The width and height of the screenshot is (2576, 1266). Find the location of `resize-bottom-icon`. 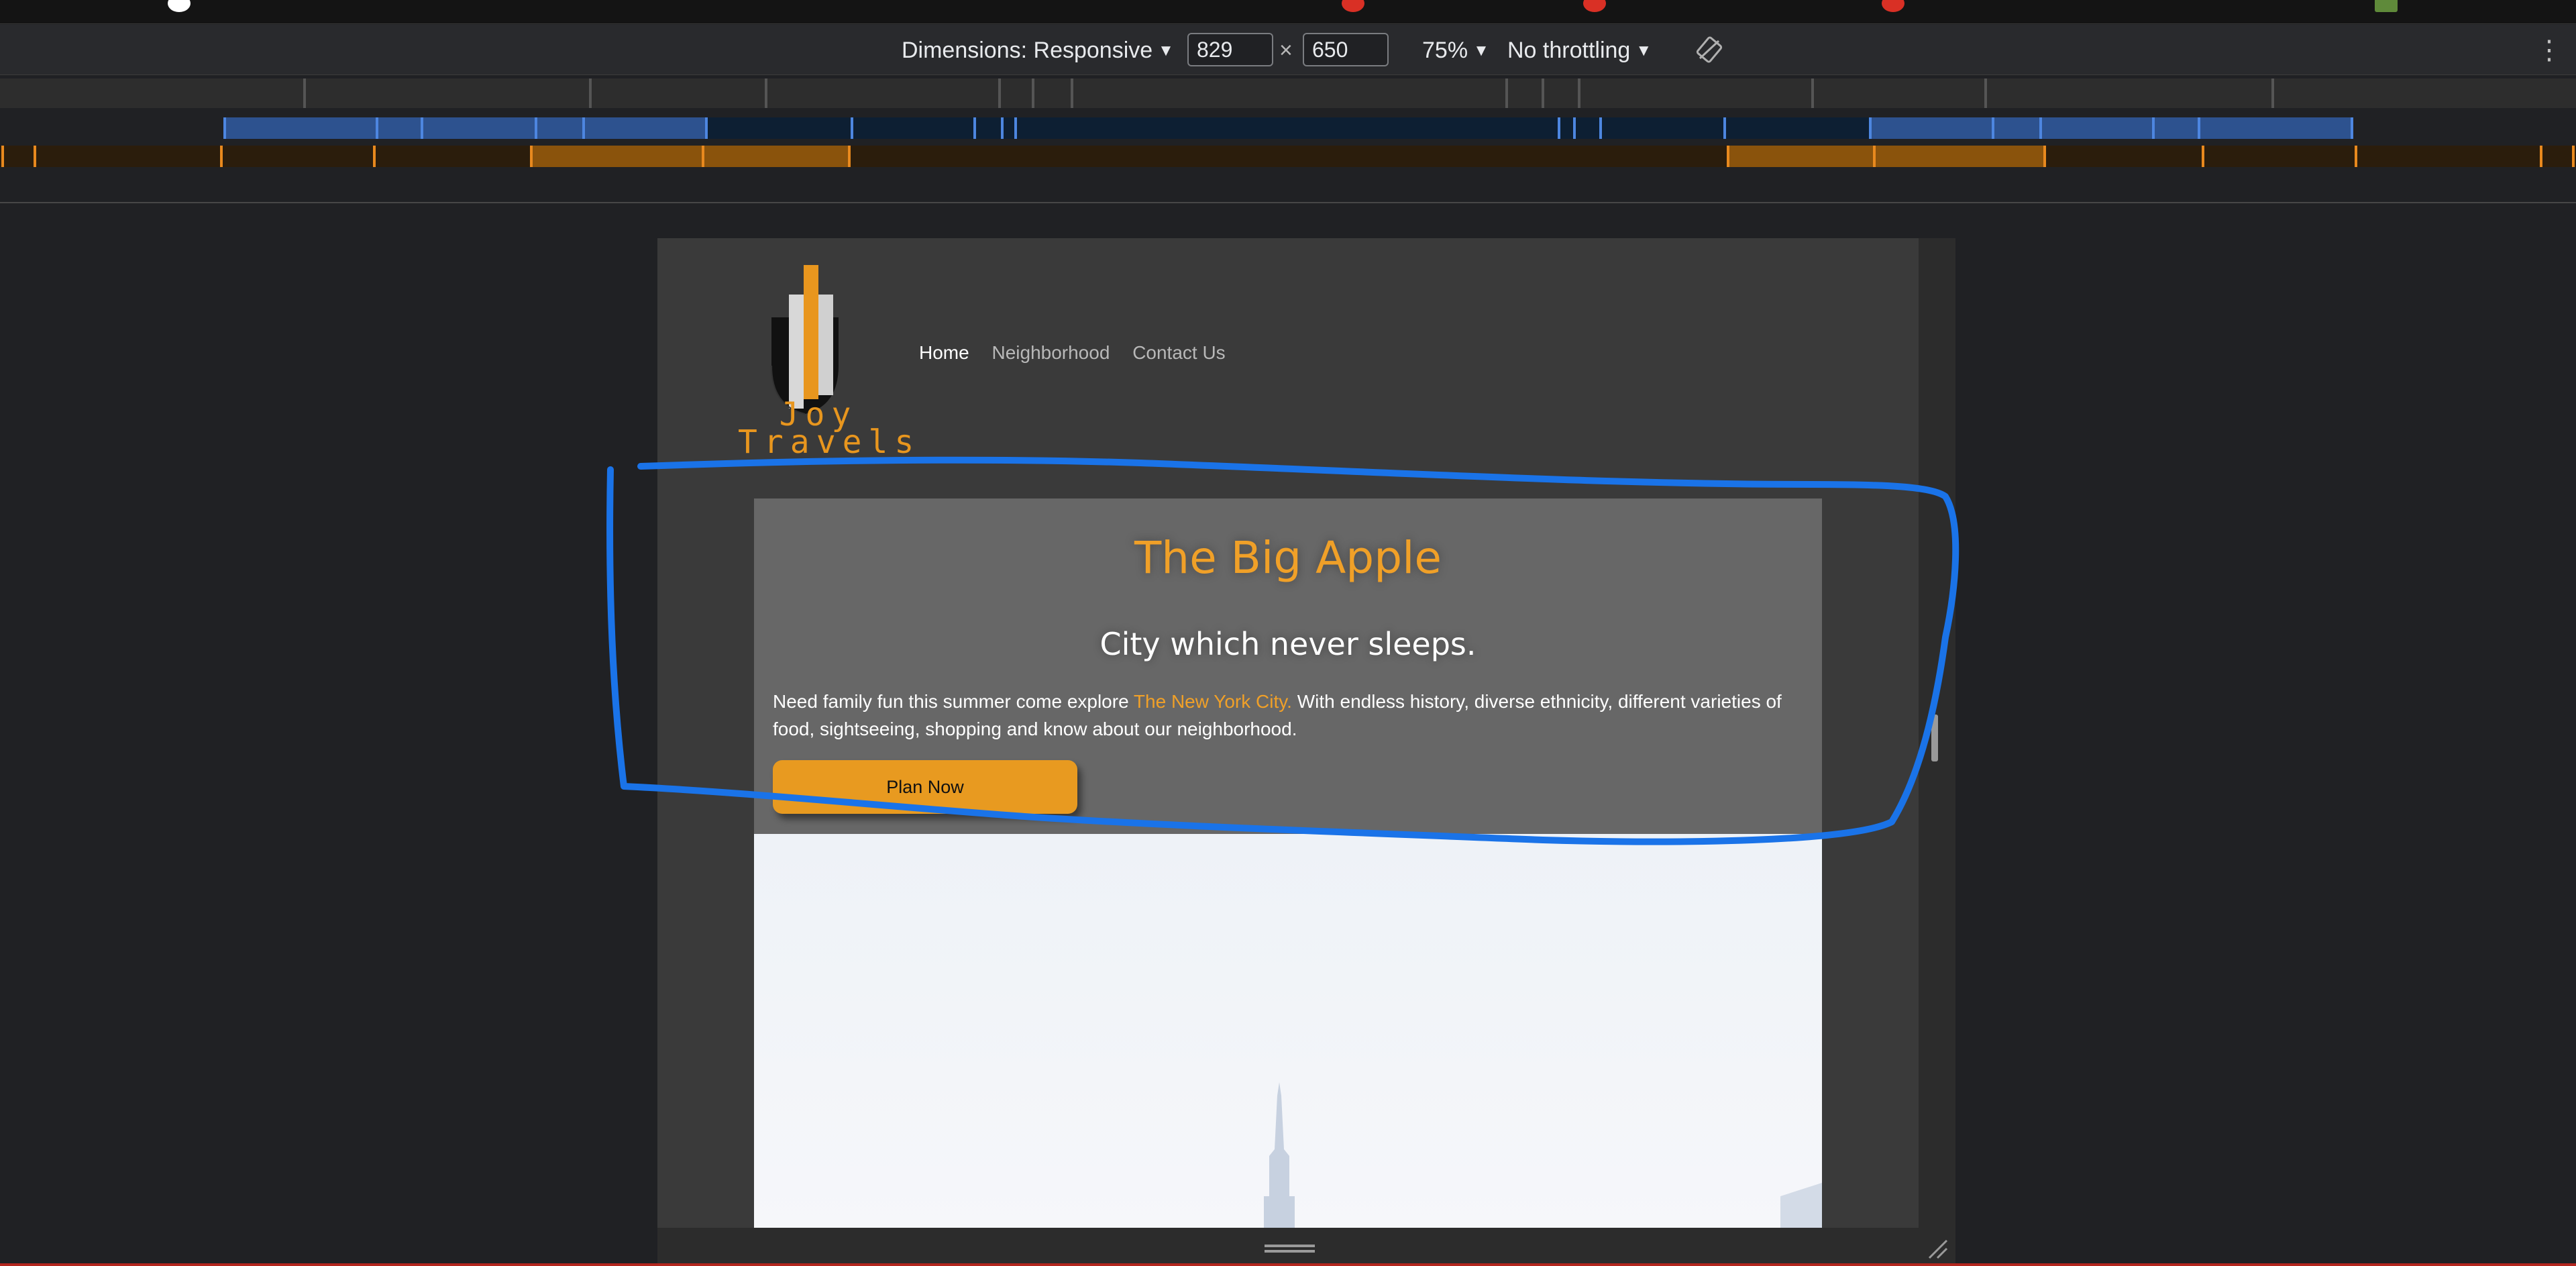

resize-bottom-icon is located at coordinates (1290, 1248).